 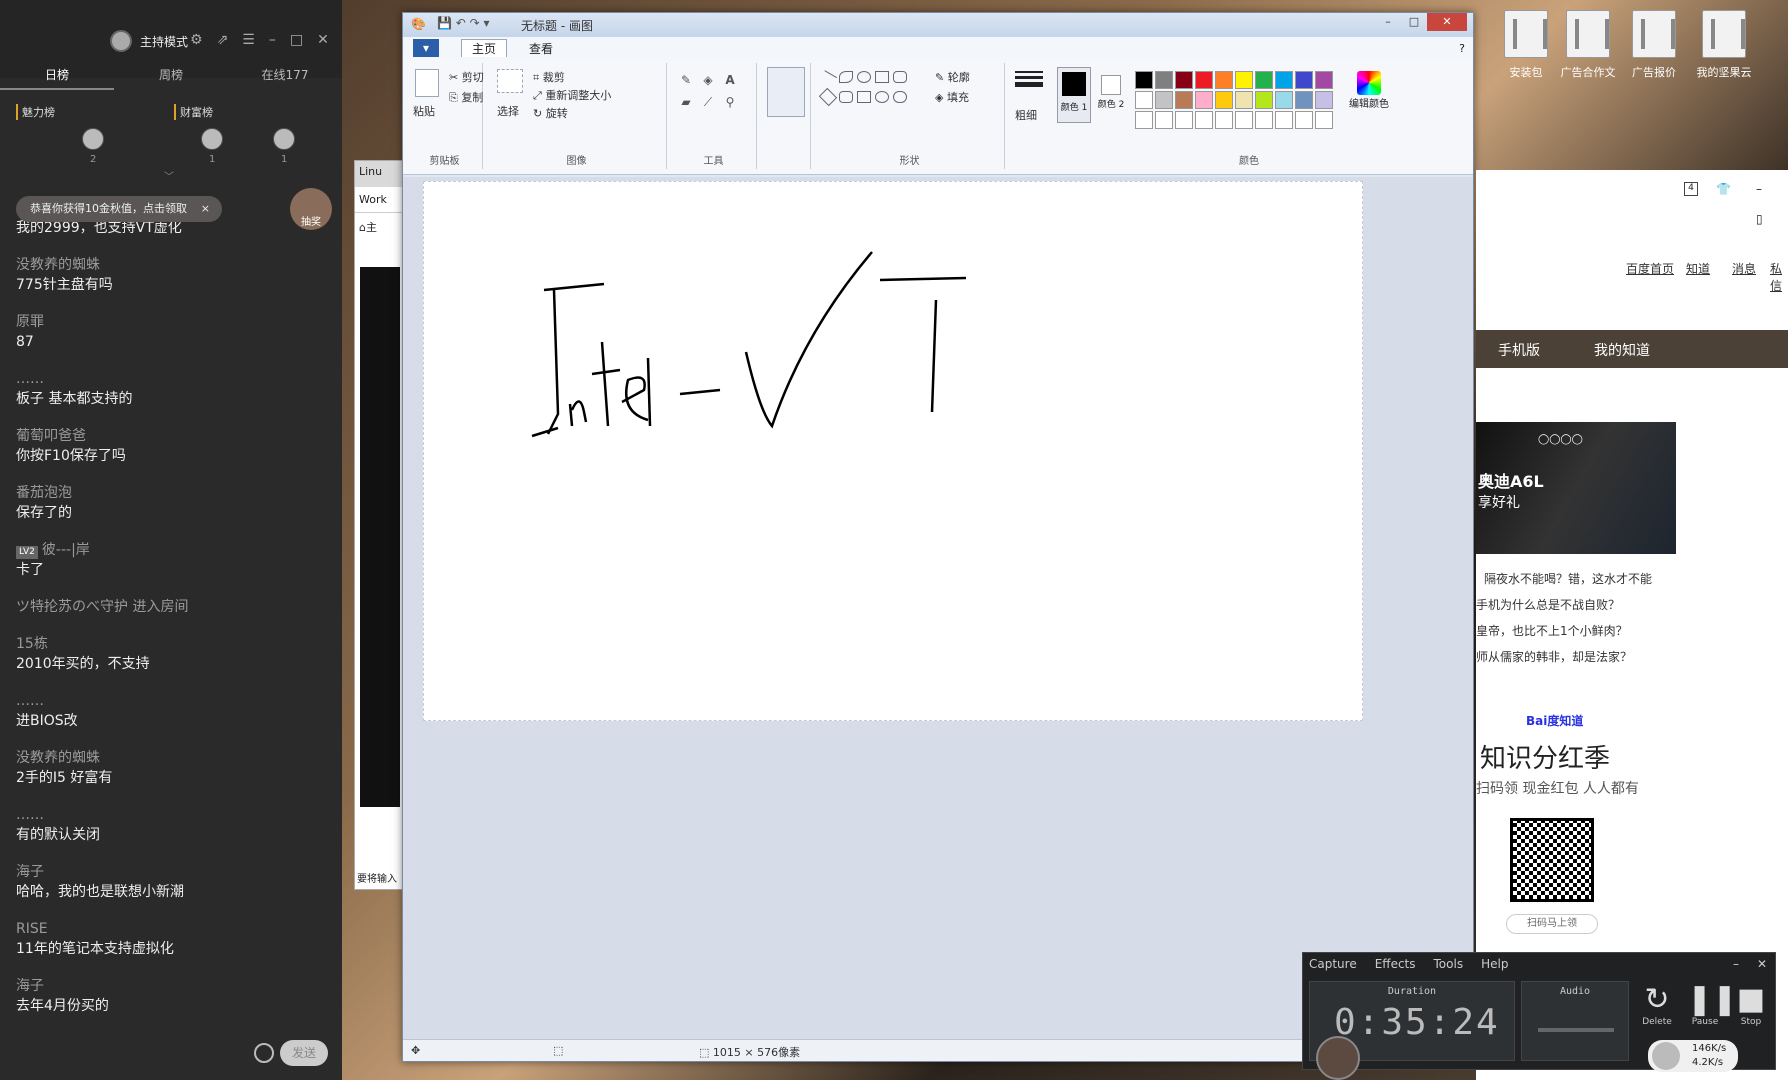 I want to click on arrow-shape-icon, so click(x=864, y=97).